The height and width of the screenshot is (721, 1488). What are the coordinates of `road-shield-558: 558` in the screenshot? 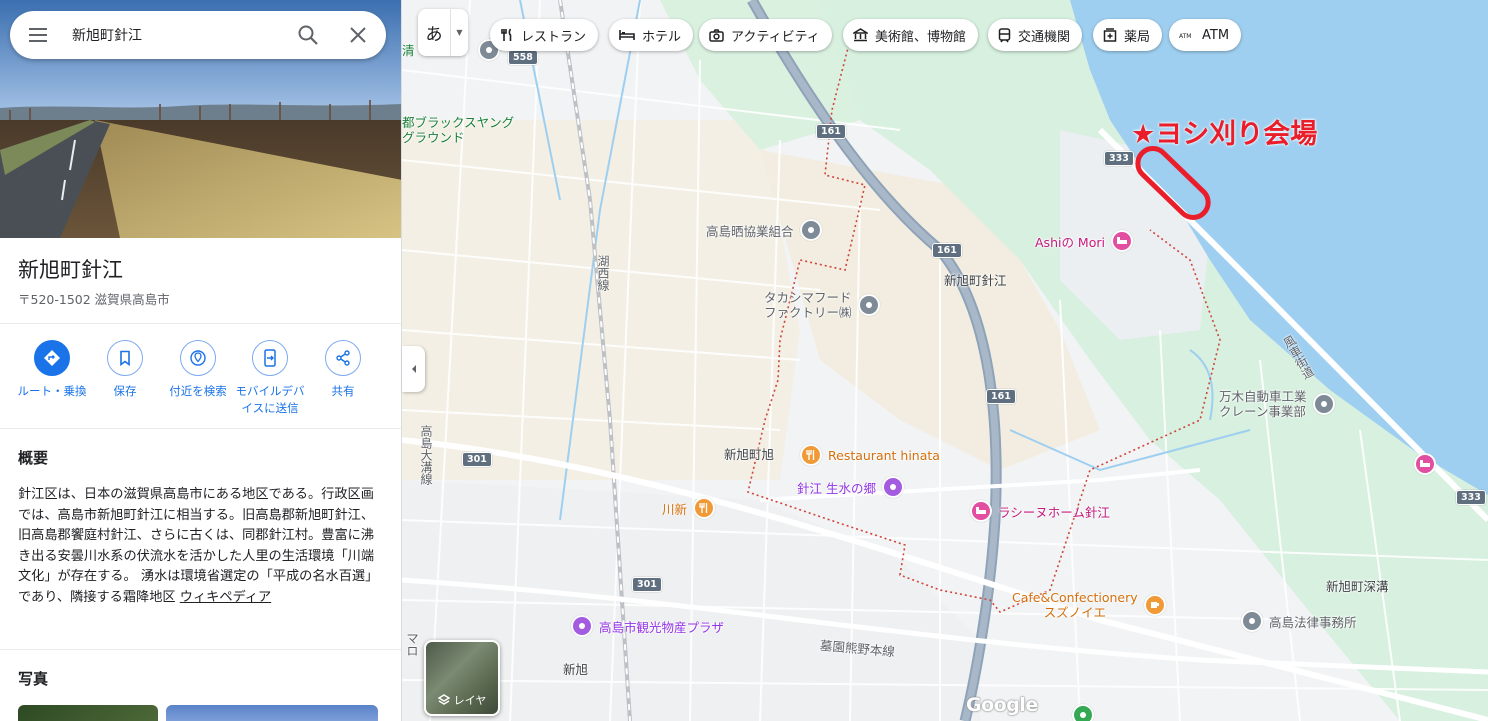 It's located at (523, 57).